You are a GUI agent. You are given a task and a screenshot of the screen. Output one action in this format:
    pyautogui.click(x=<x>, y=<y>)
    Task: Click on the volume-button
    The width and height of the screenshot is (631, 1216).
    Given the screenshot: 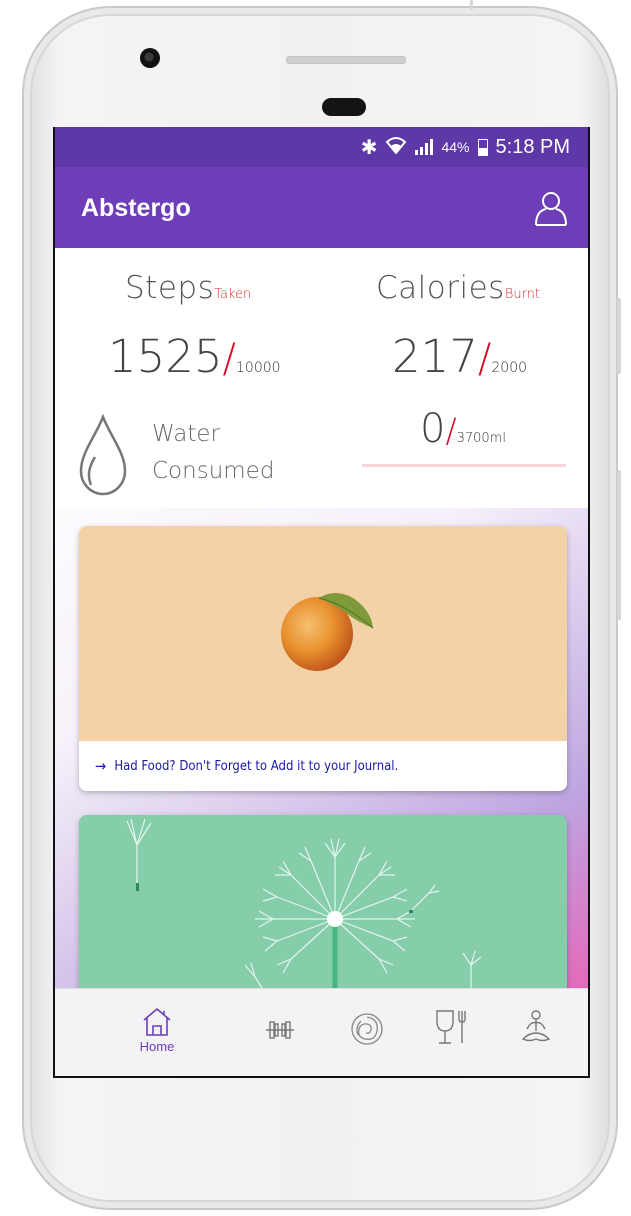 What is the action you would take?
    pyautogui.click(x=619, y=336)
    